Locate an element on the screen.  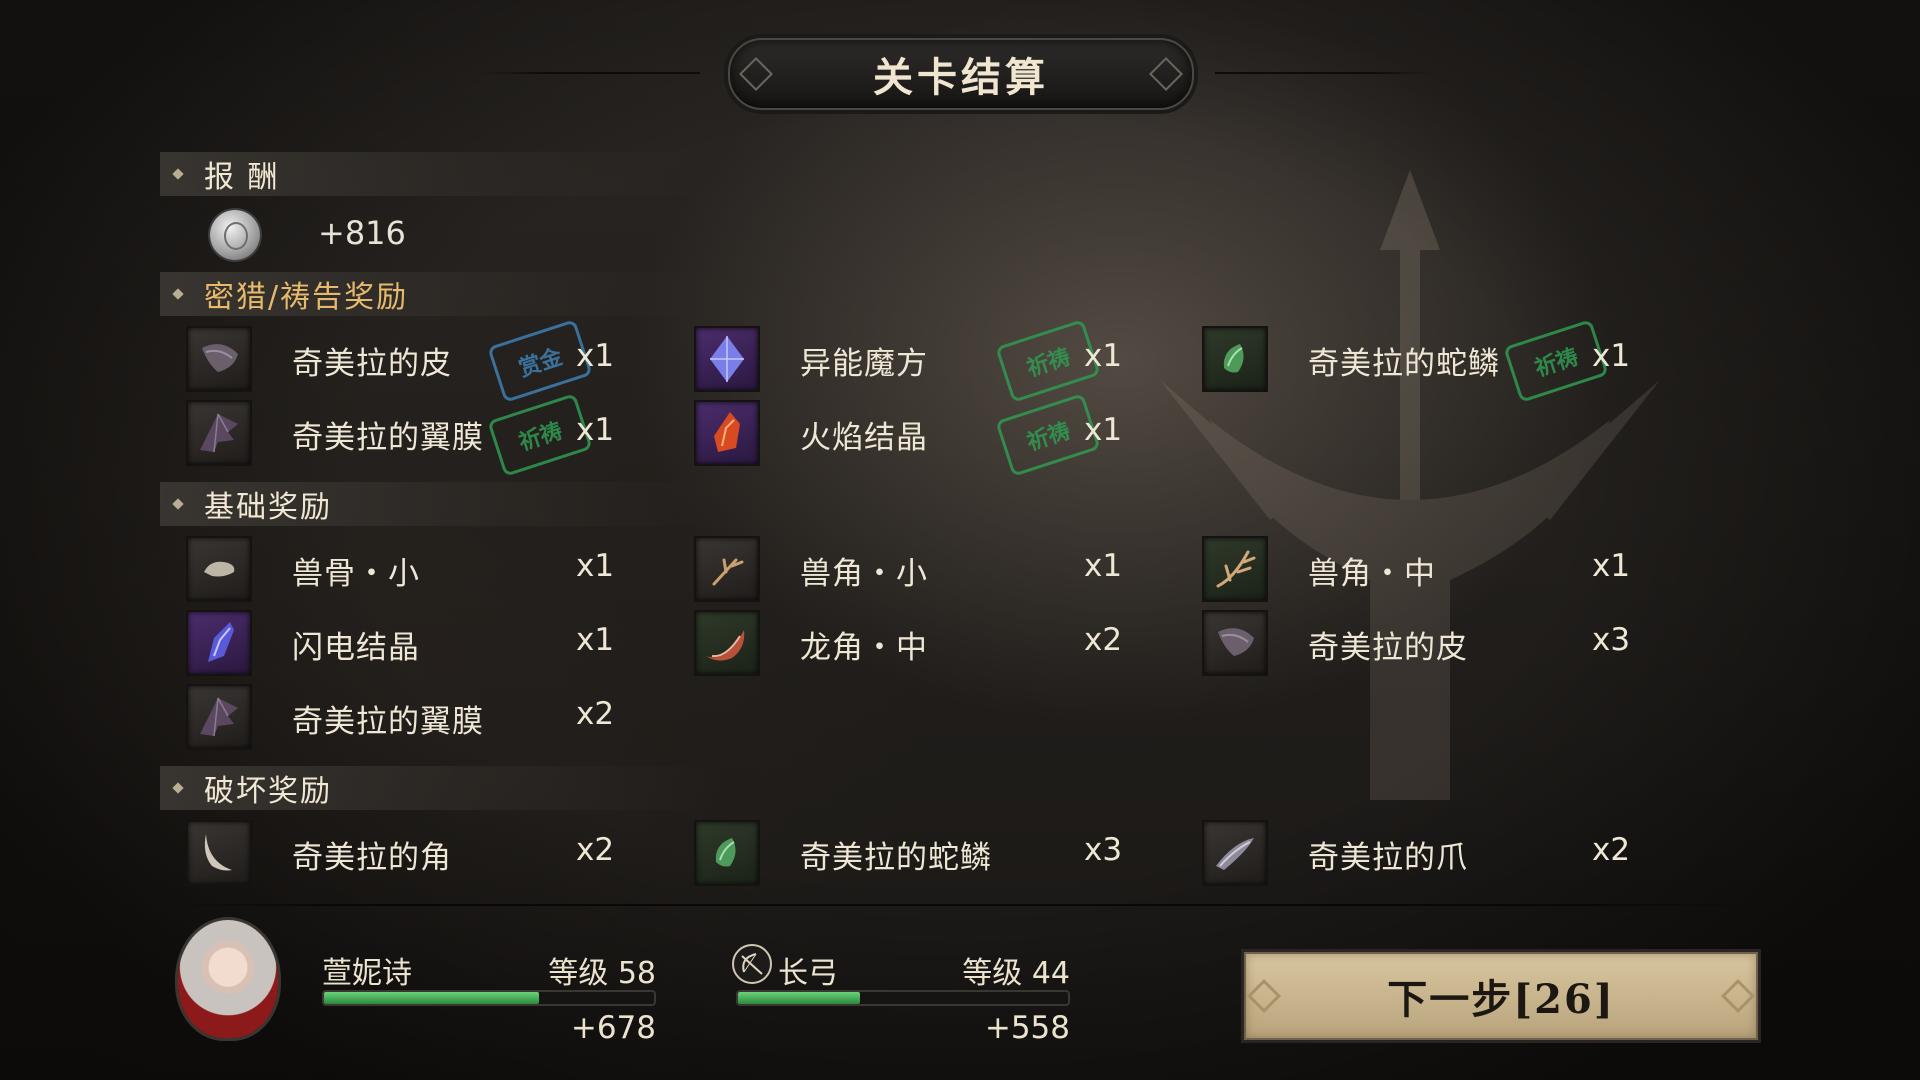
coin-reward-value: +816 is located at coordinates (362, 233).